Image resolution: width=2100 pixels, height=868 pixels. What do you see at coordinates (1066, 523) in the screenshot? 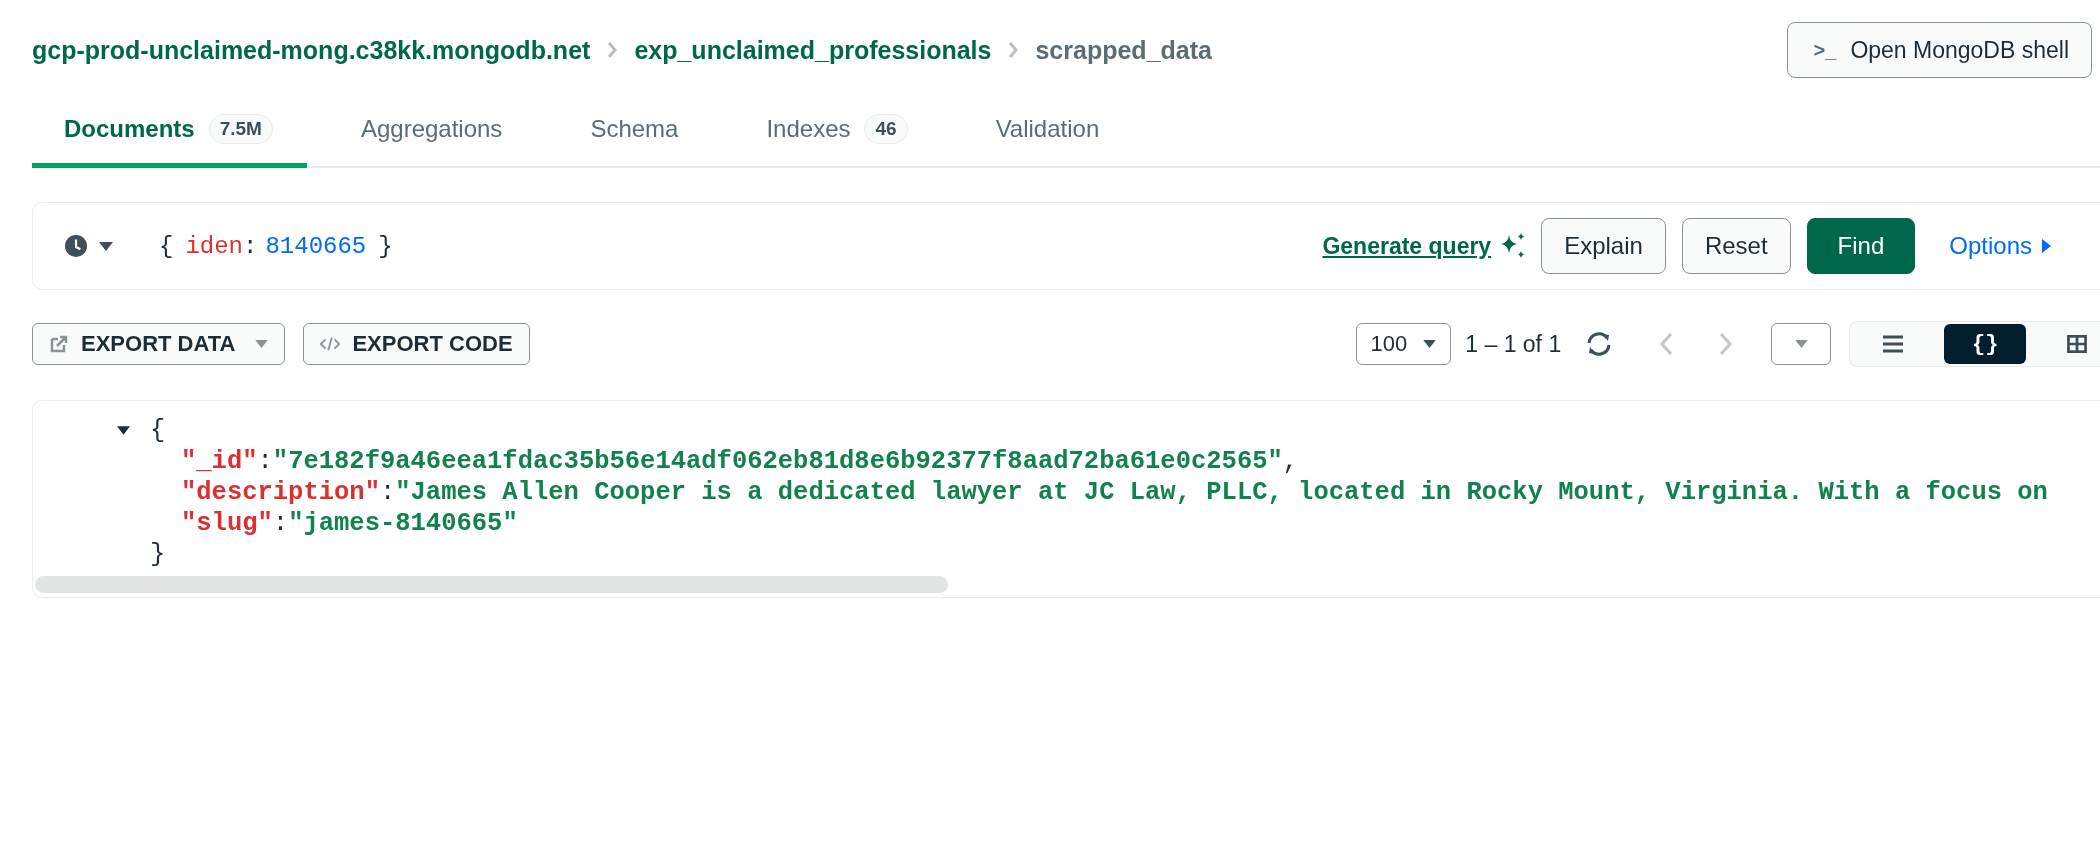
I see `document-field: "slug":"james-8140665"` at bounding box center [1066, 523].